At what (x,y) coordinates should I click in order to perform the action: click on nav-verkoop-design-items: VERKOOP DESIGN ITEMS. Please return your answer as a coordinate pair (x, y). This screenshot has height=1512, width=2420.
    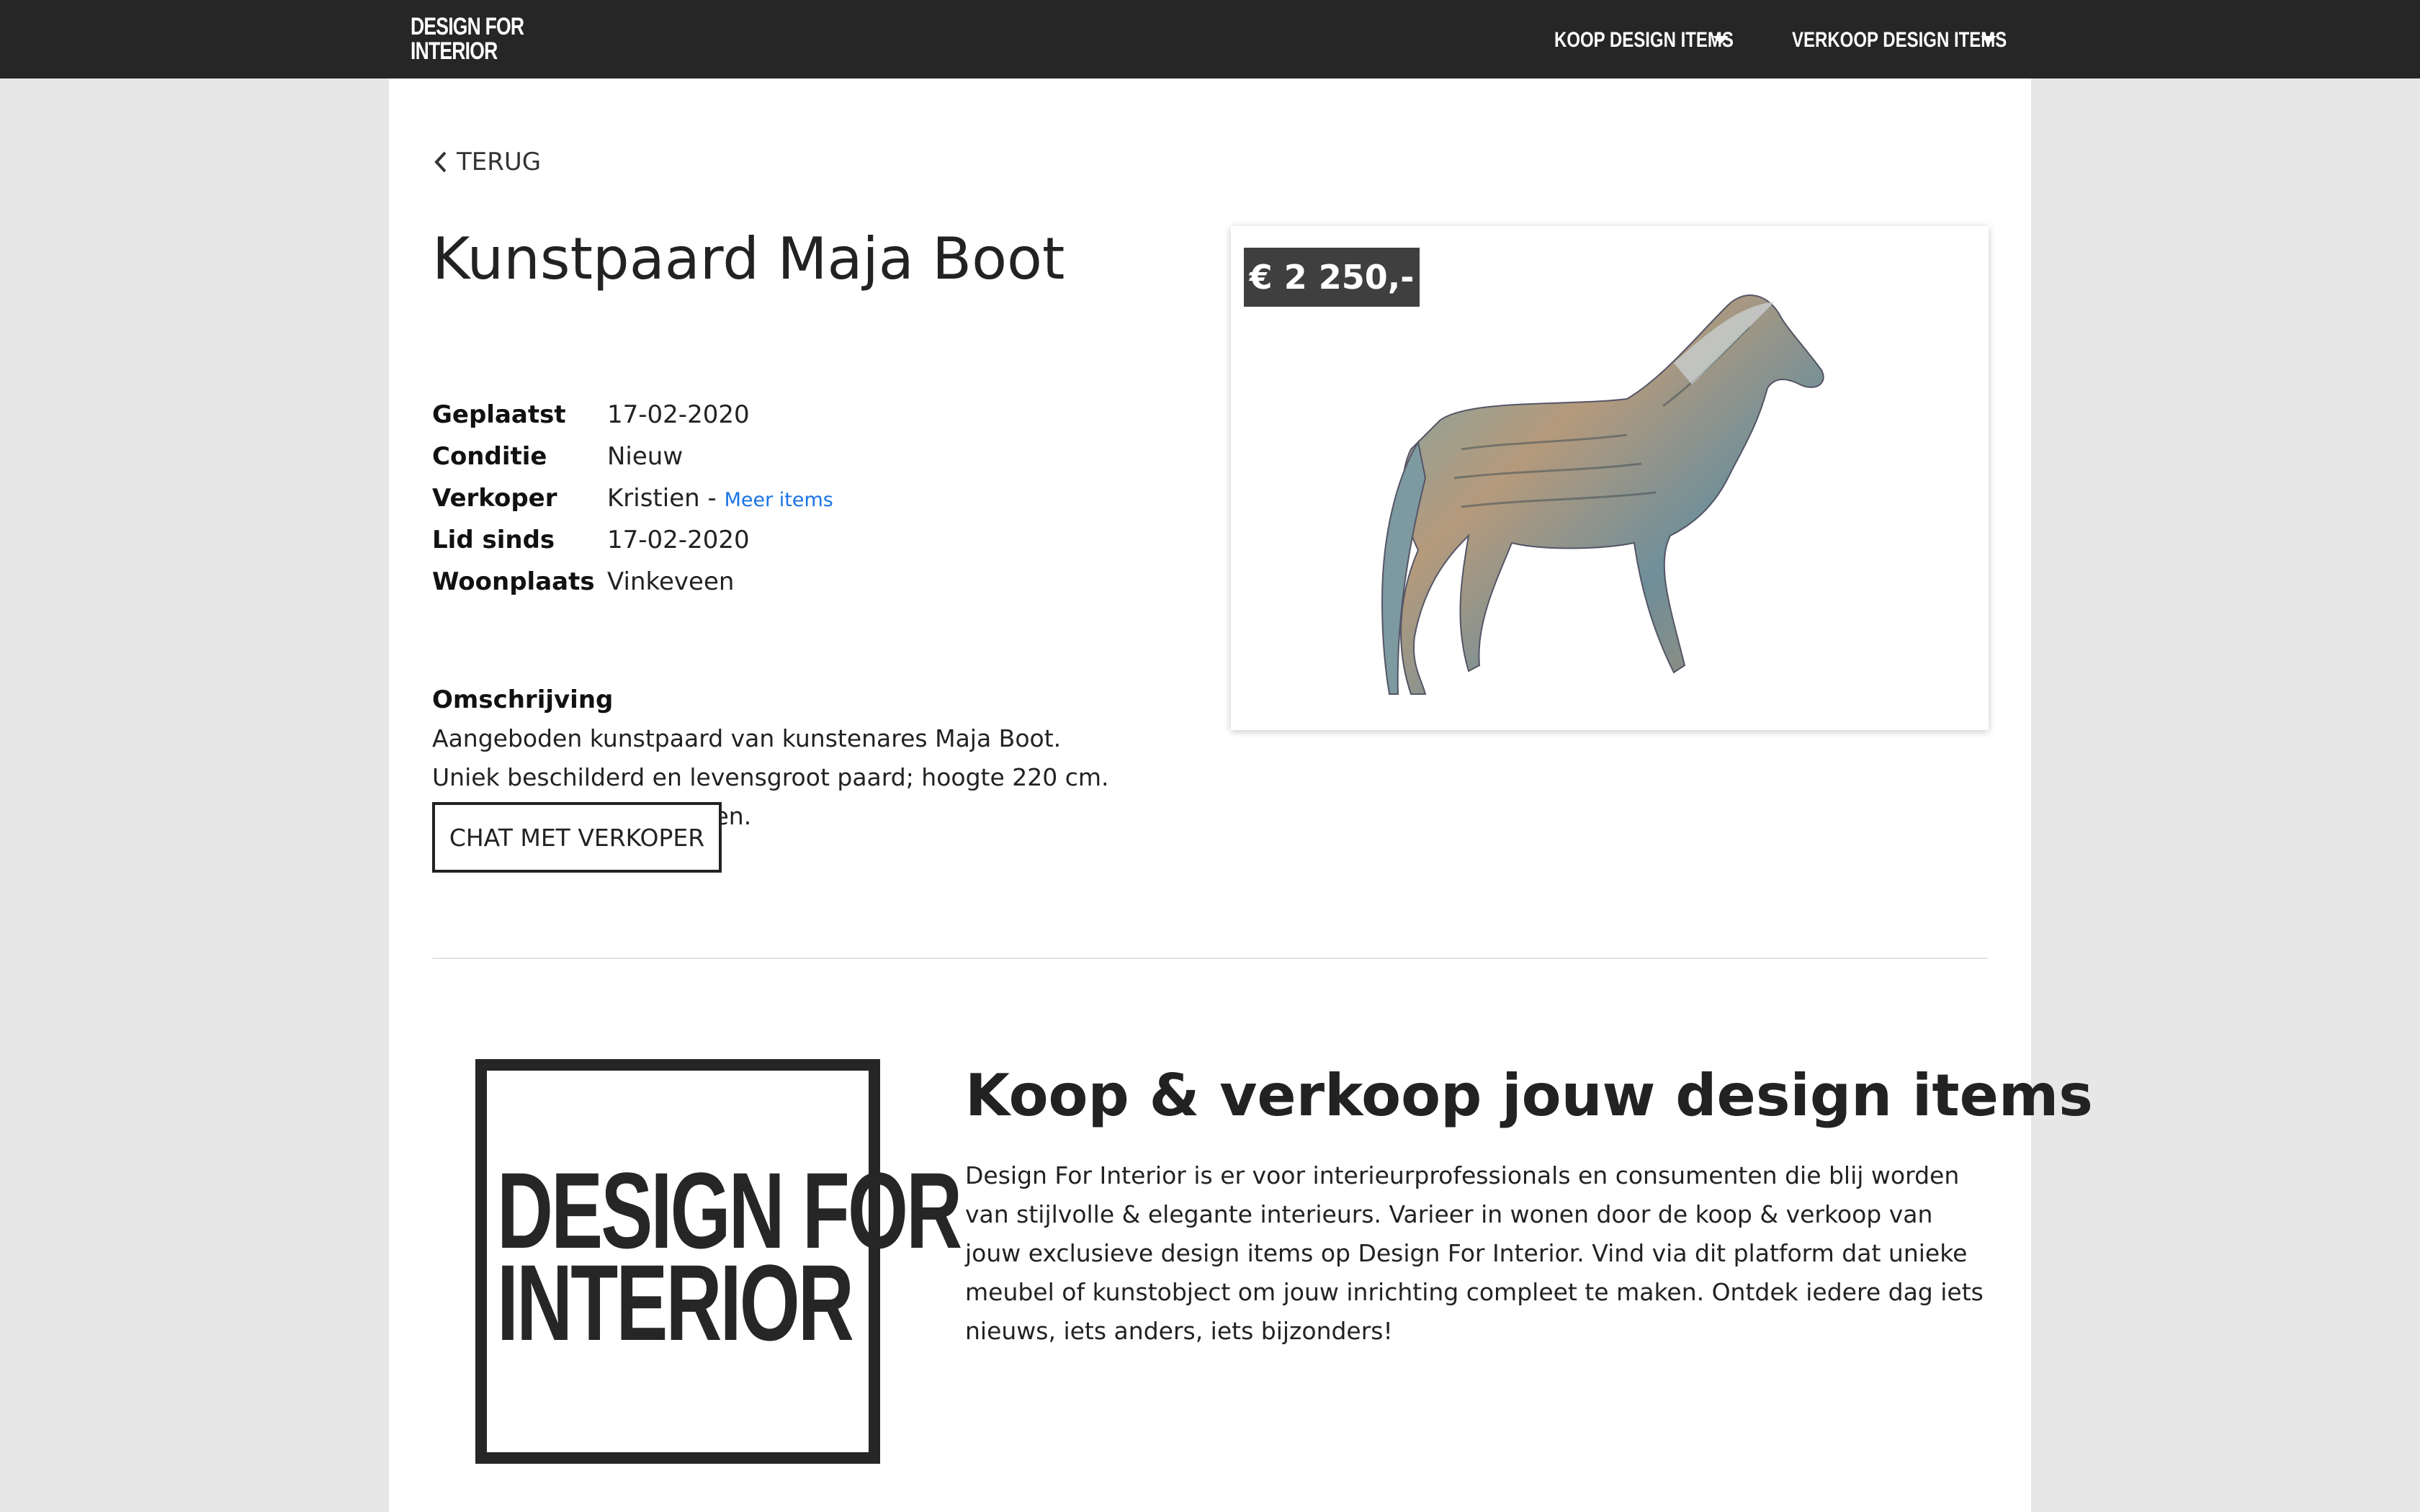
    Looking at the image, I should click on (1926, 40).